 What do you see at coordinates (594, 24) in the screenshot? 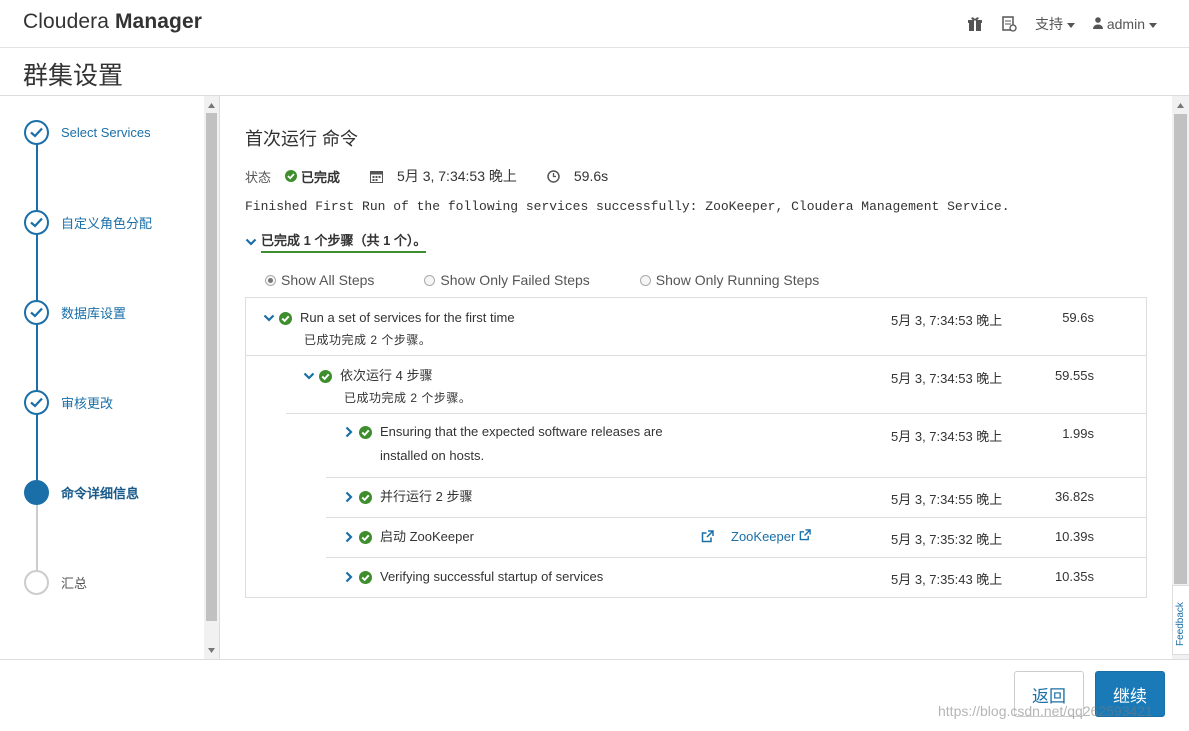
I see `top-header: Cloudera Manager 支持 admin` at bounding box center [594, 24].